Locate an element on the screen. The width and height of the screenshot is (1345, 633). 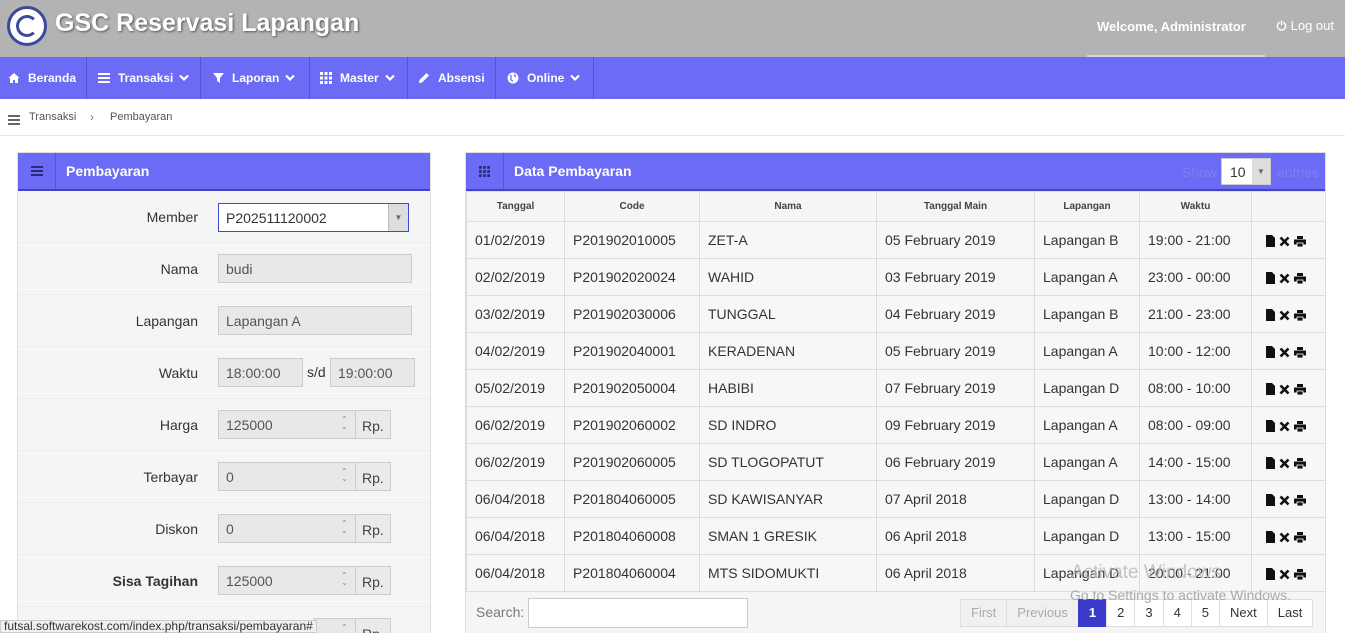
pager-page-3: 3 is located at coordinates (1149, 613).